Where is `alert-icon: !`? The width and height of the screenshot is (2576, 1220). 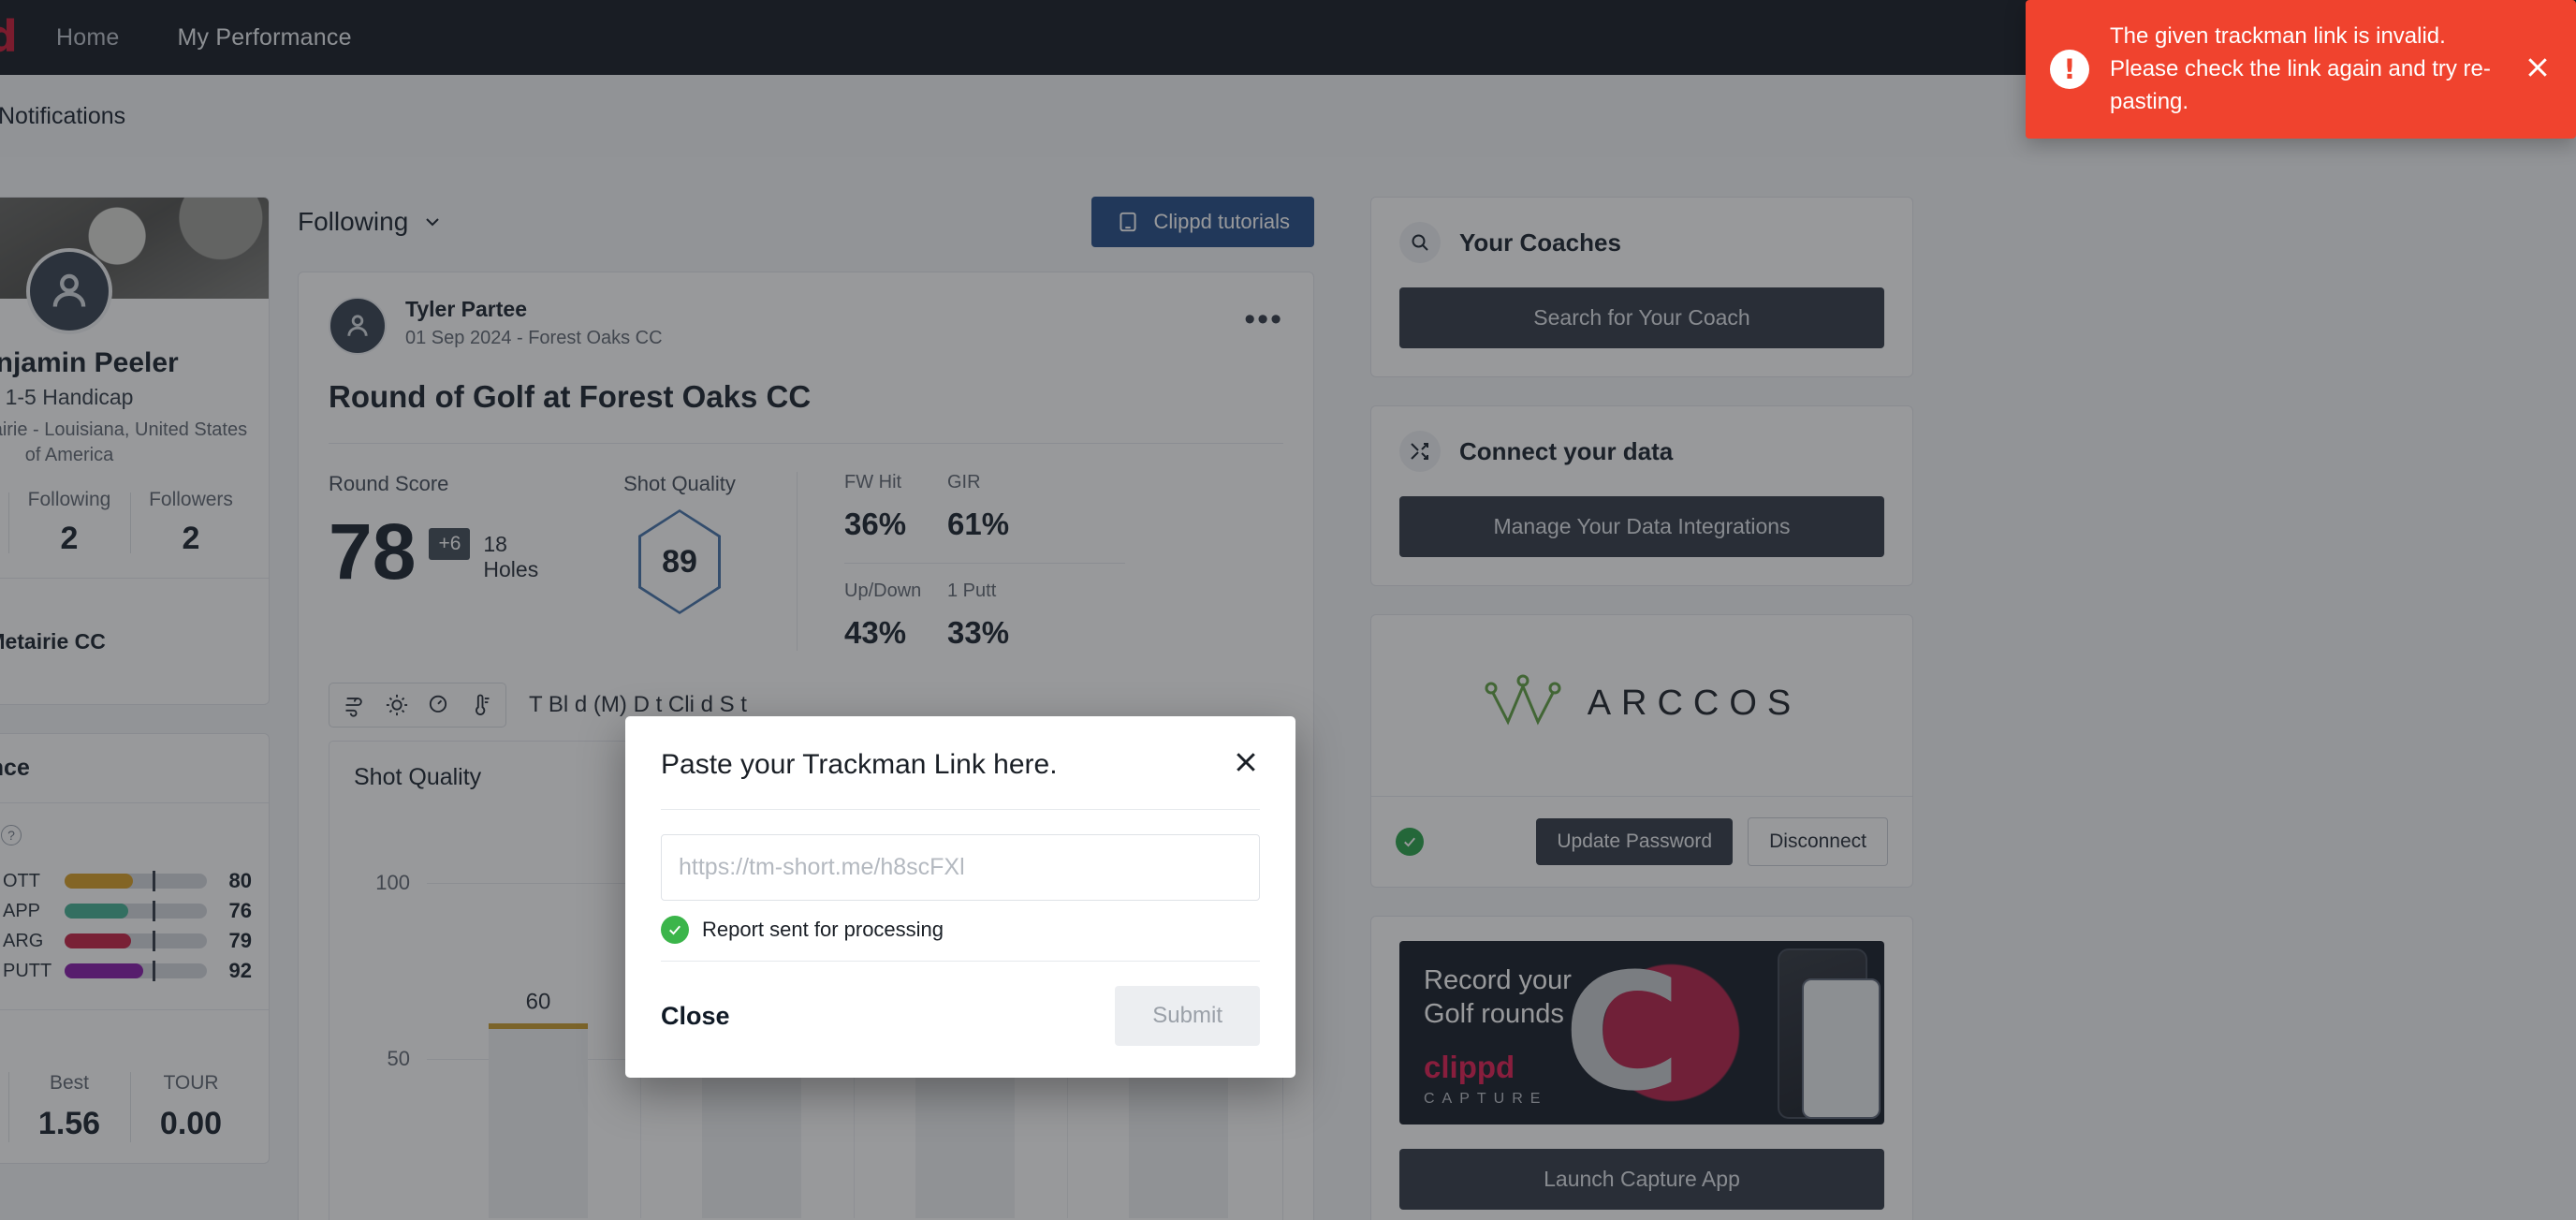 alert-icon: ! is located at coordinates (2069, 70).